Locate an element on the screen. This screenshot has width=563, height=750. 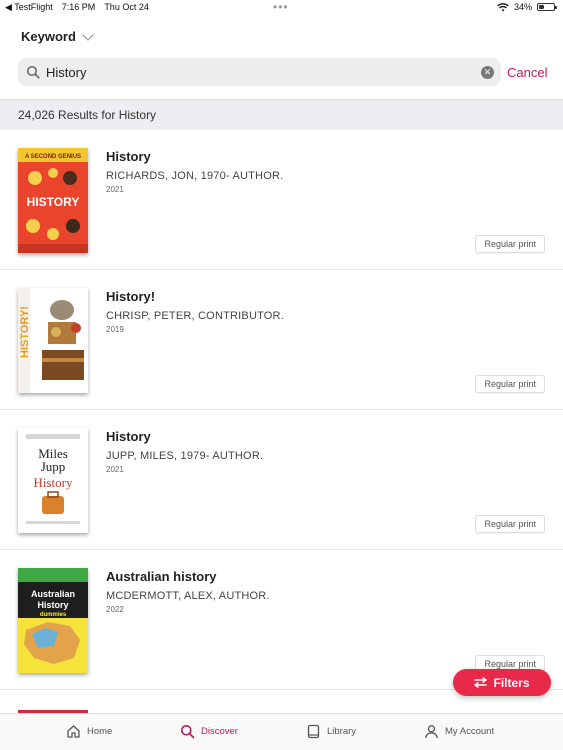
tab-label: Discover is located at coordinates (219, 731).